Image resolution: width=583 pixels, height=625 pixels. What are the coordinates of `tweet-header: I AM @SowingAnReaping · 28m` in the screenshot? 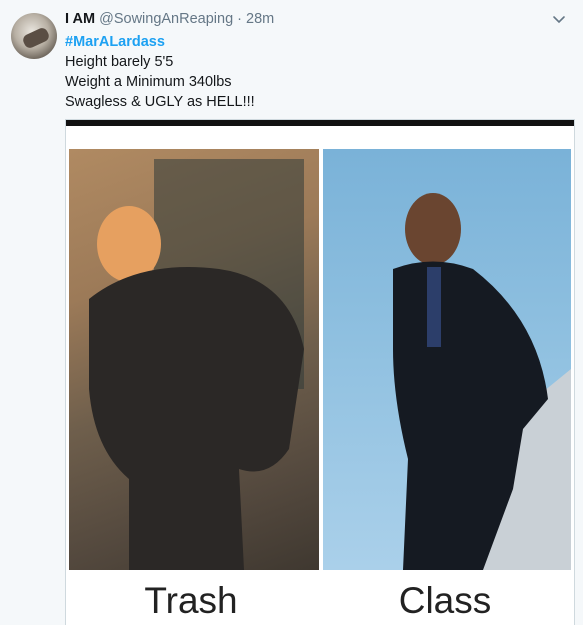 It's located at (169, 19).